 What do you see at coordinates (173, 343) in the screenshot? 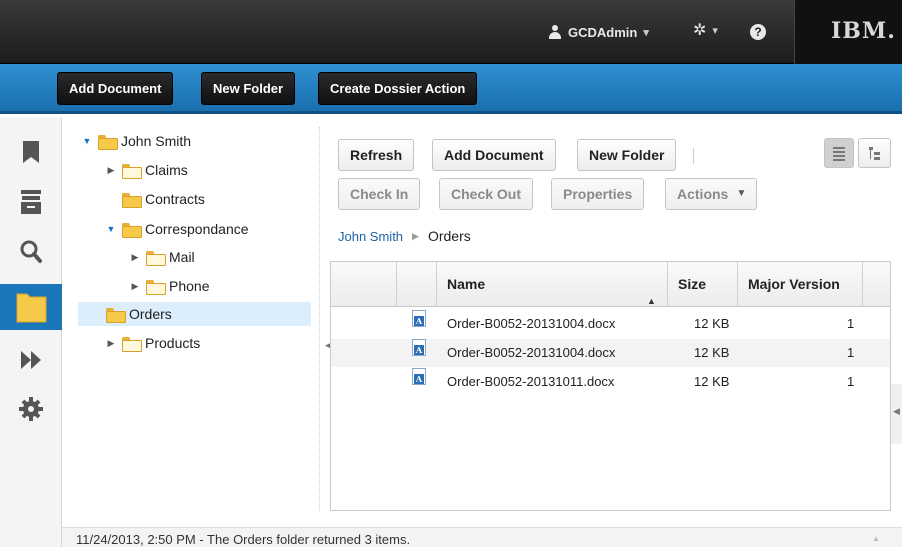
I see `tree-node-label: Products` at bounding box center [173, 343].